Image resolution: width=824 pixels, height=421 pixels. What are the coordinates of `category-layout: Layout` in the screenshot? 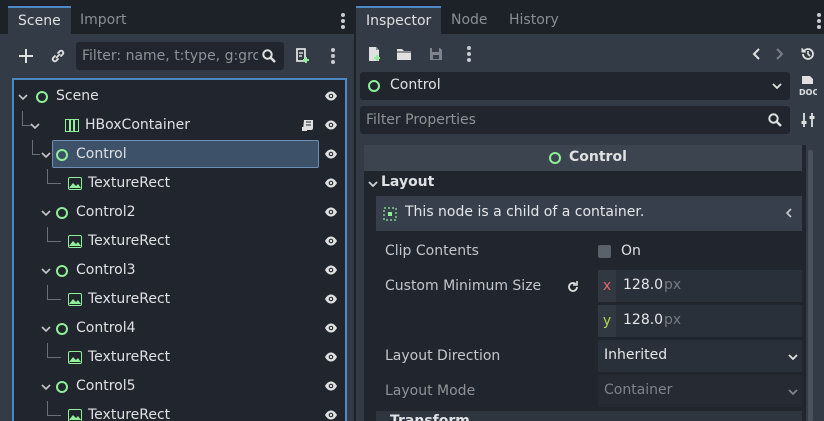 It's located at (583, 183).